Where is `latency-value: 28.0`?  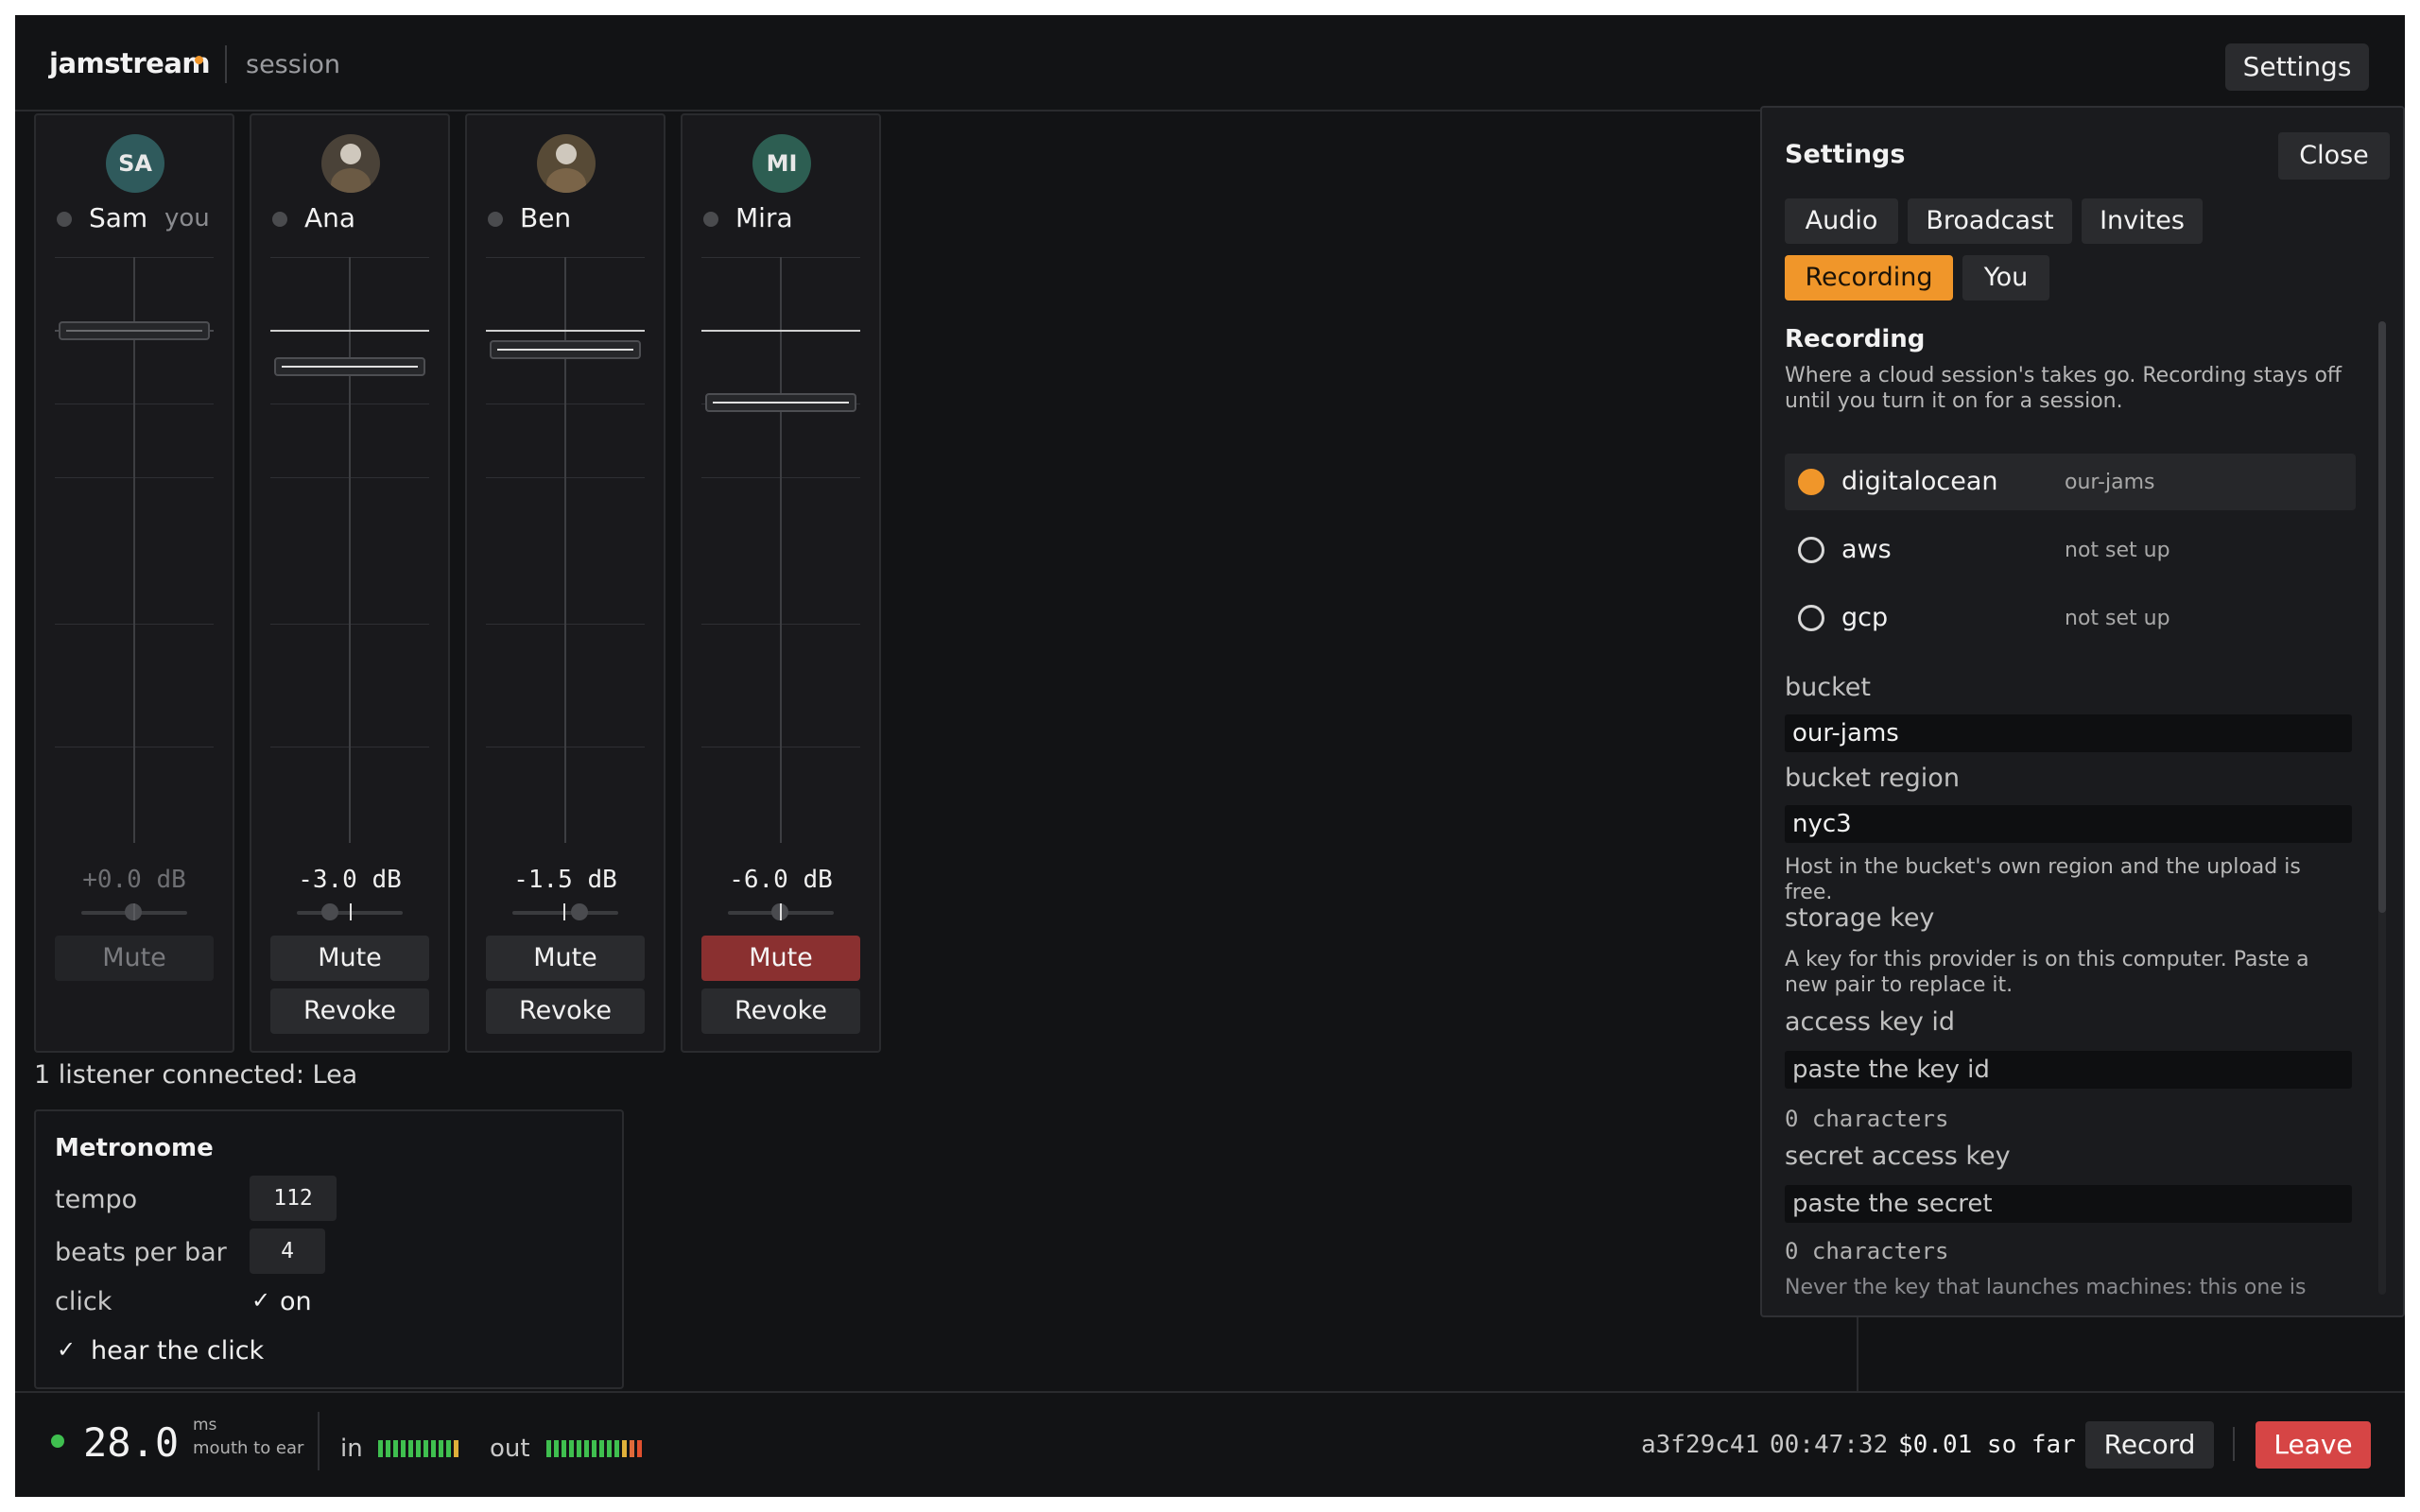 latency-value: 28.0 is located at coordinates (131, 1442).